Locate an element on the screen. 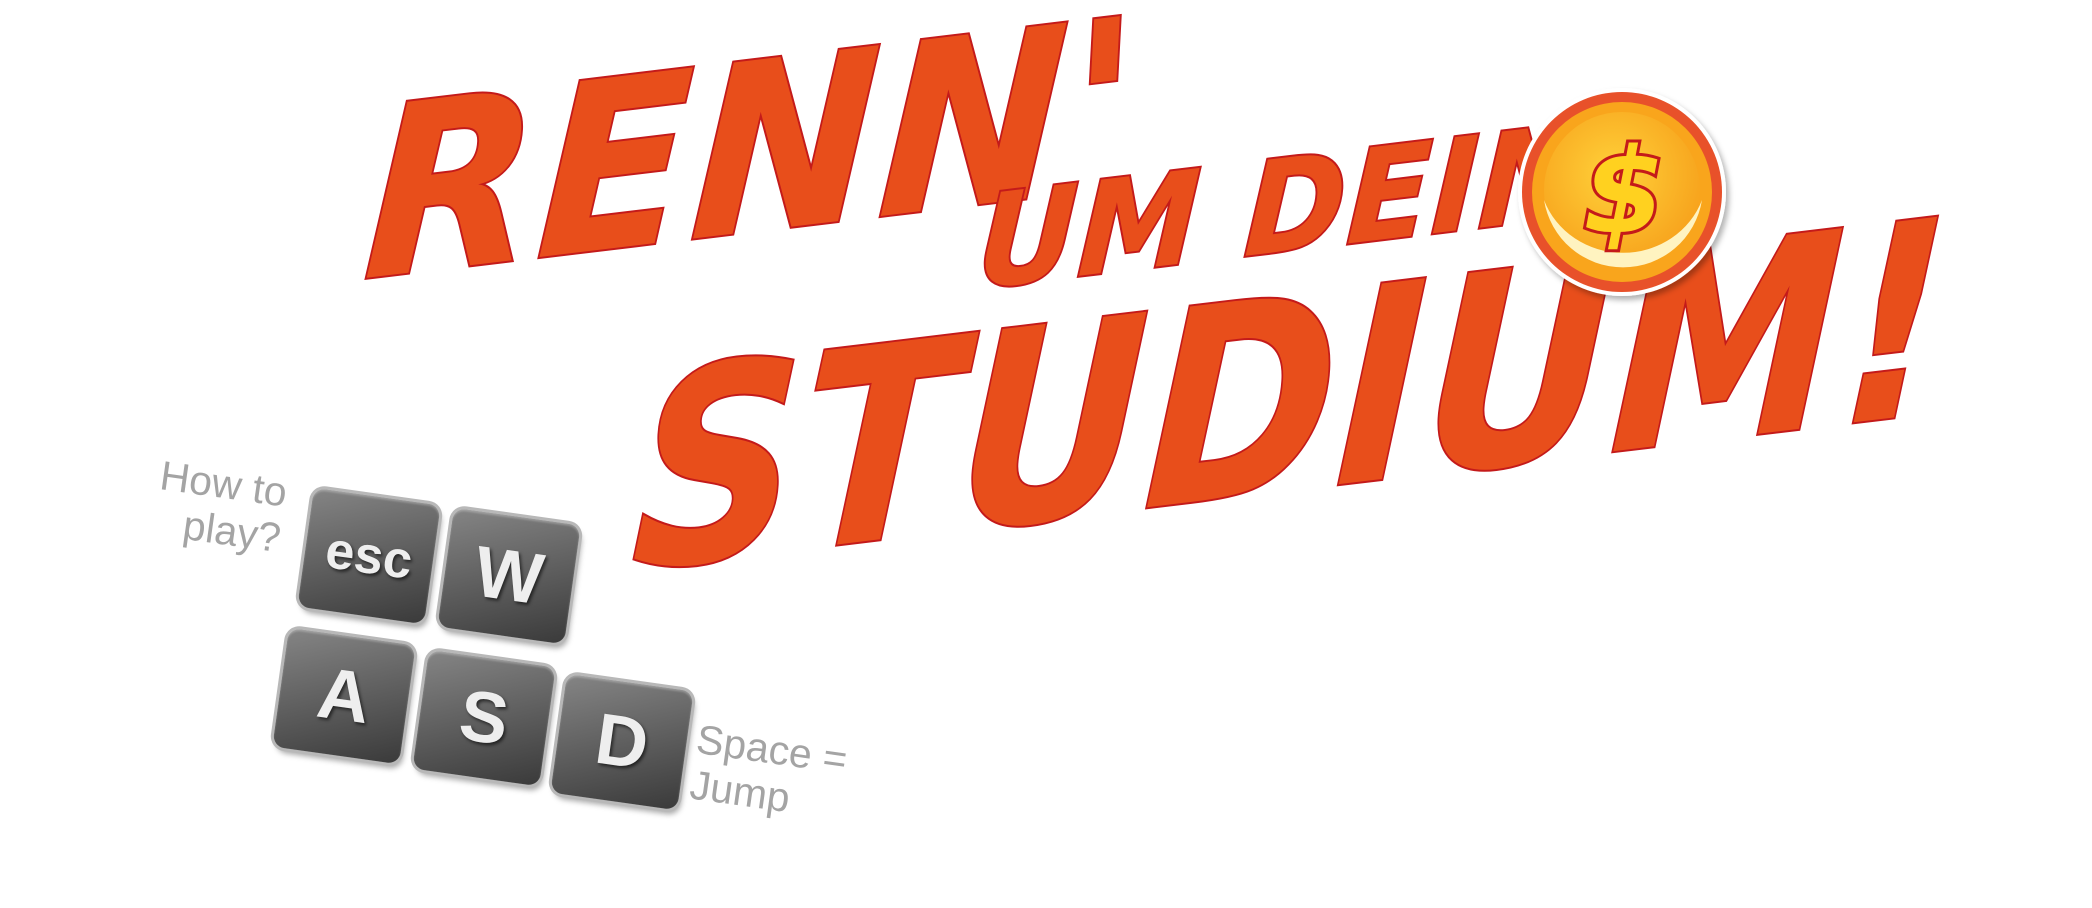  w-key: W is located at coordinates (509, 576).